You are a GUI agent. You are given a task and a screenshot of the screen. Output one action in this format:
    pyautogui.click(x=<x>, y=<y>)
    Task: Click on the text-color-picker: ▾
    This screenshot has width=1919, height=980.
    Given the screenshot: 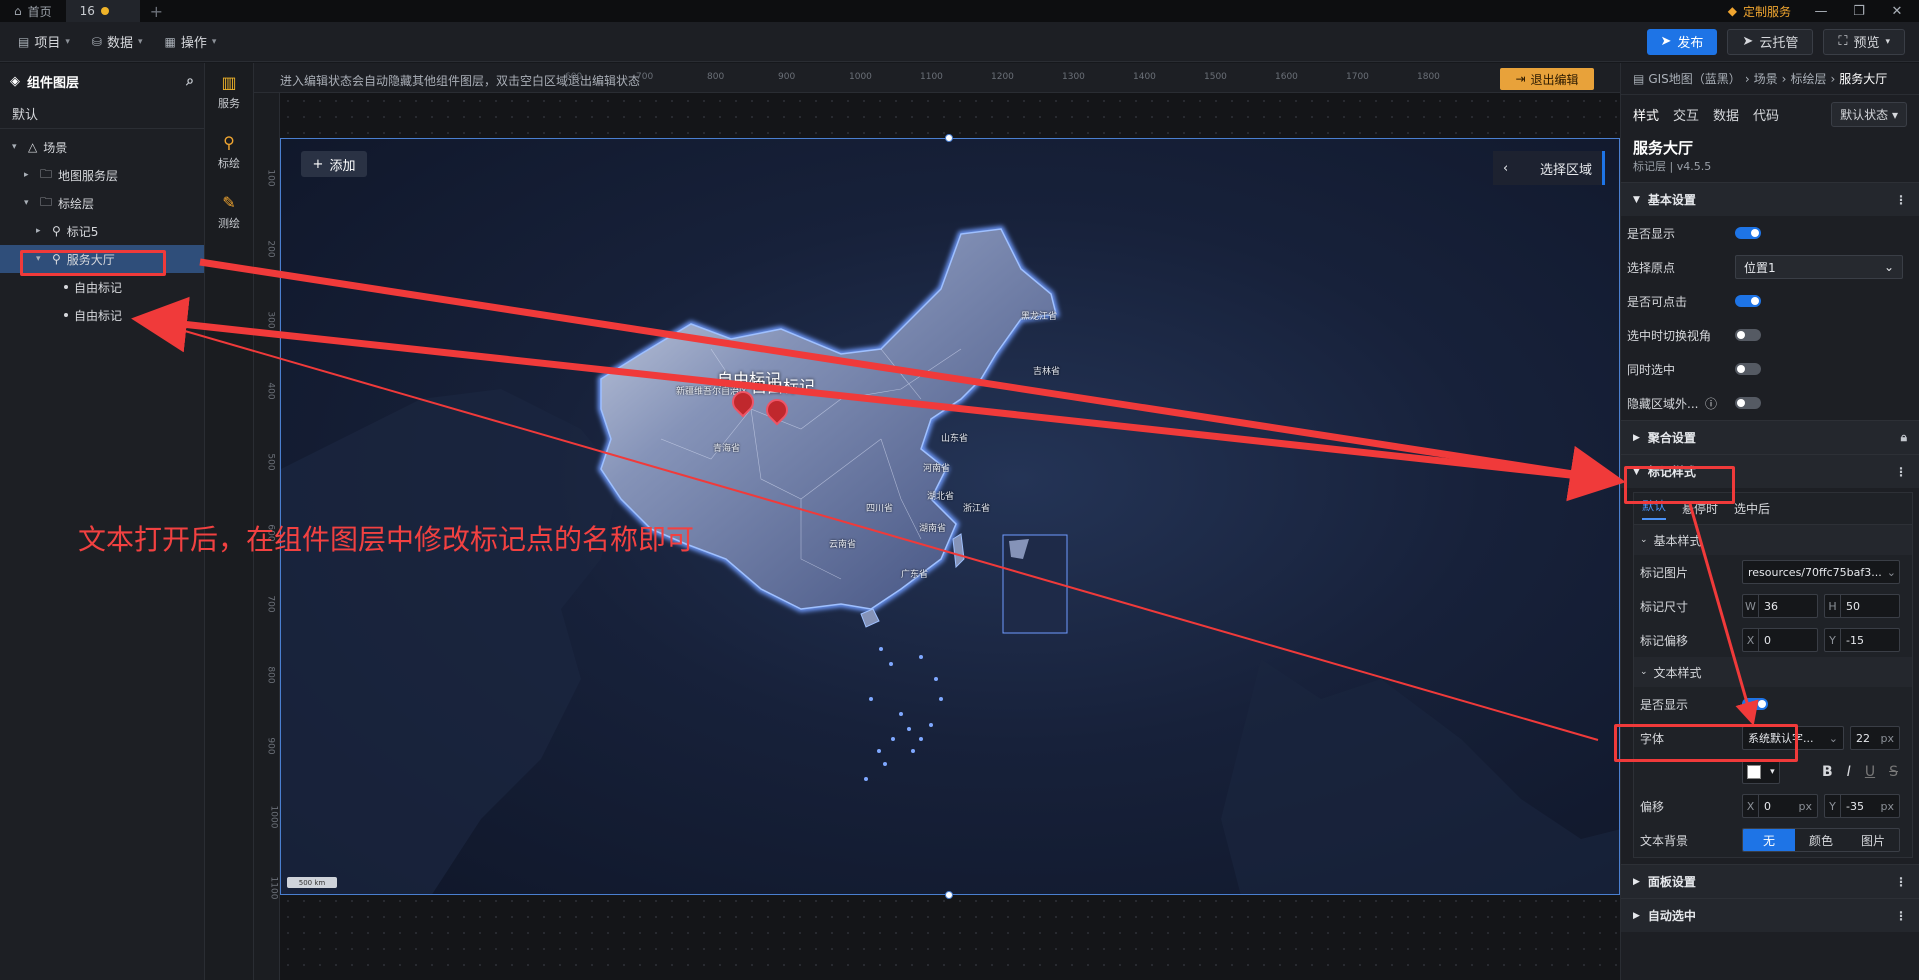 What is the action you would take?
    pyautogui.click(x=1761, y=772)
    